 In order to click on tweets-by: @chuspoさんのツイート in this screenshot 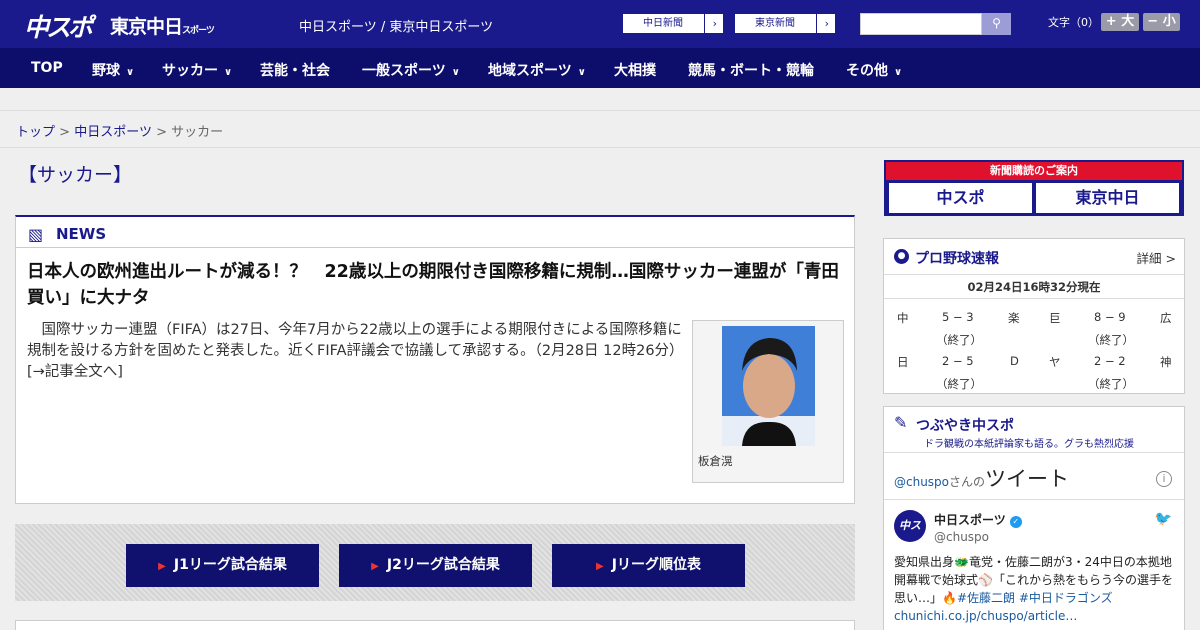, I will do `click(981, 478)`.